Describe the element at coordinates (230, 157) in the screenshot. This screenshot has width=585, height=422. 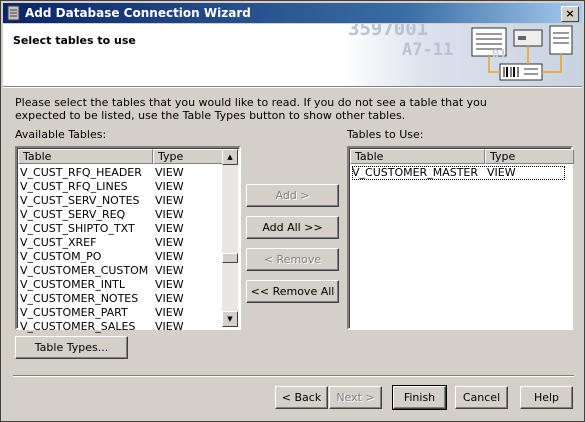
I see `scroll-up-button: ▲` at that location.